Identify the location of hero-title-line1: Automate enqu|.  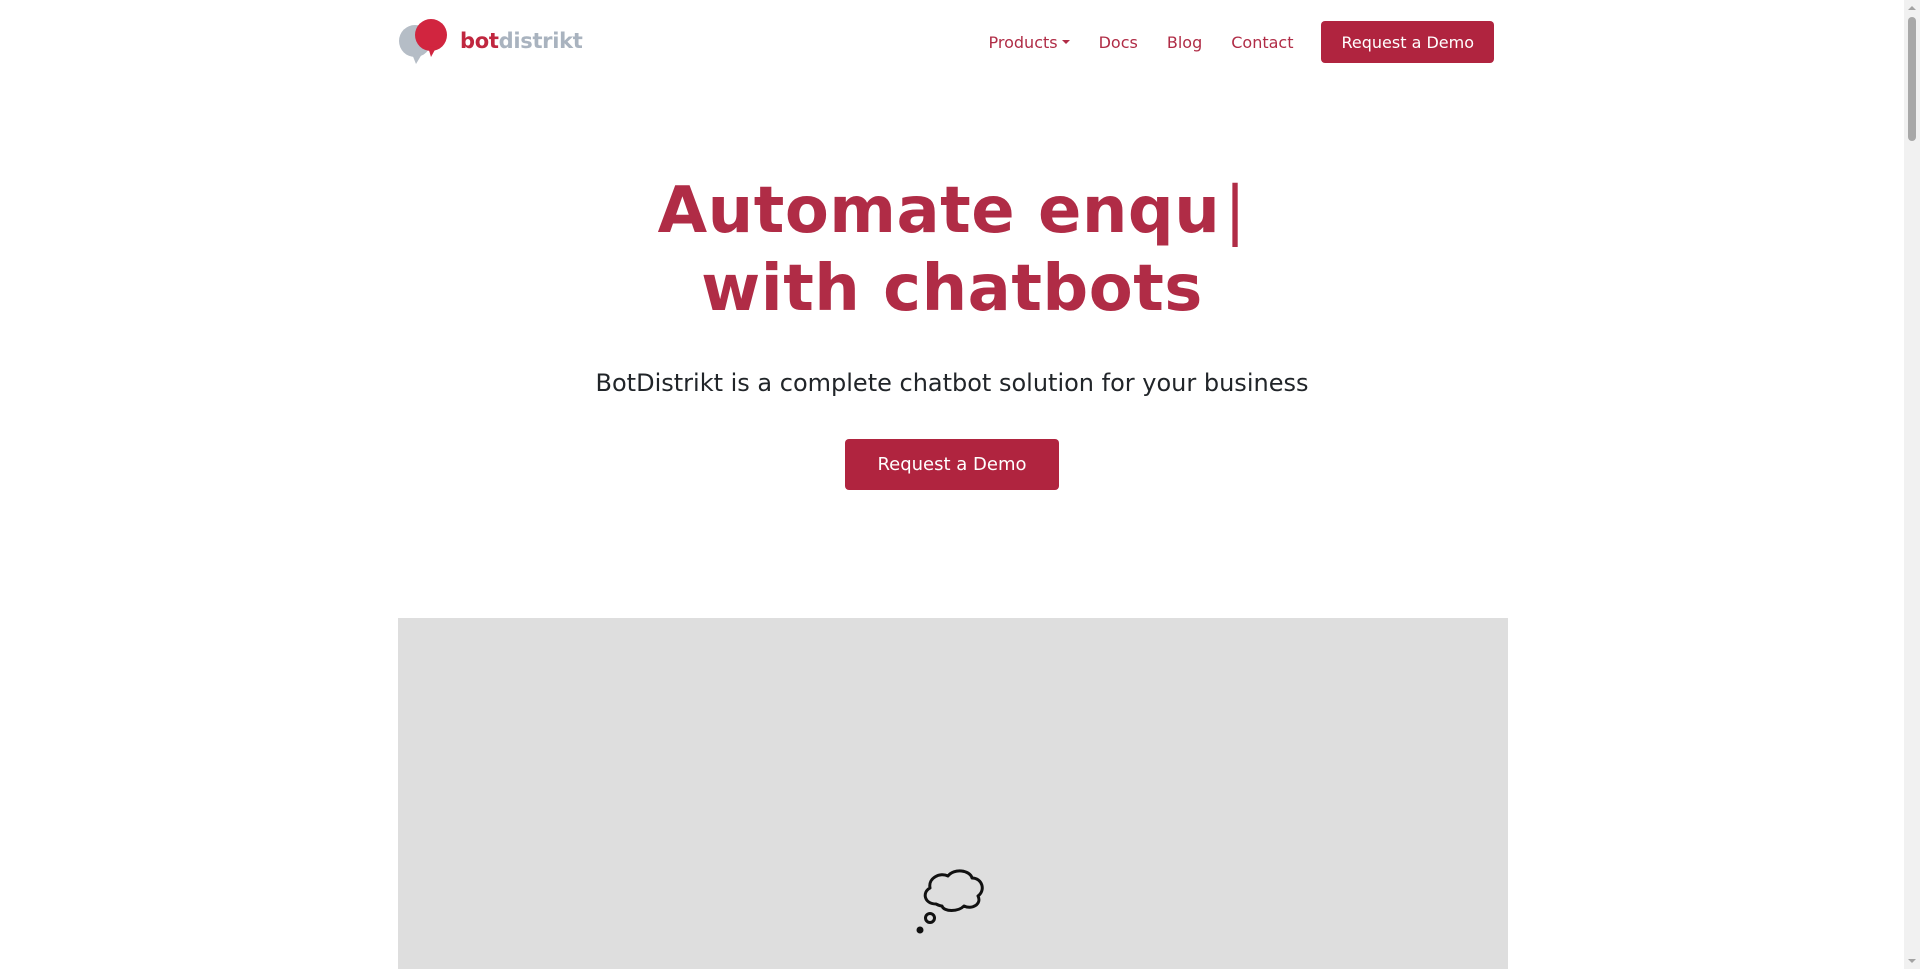
(952, 211).